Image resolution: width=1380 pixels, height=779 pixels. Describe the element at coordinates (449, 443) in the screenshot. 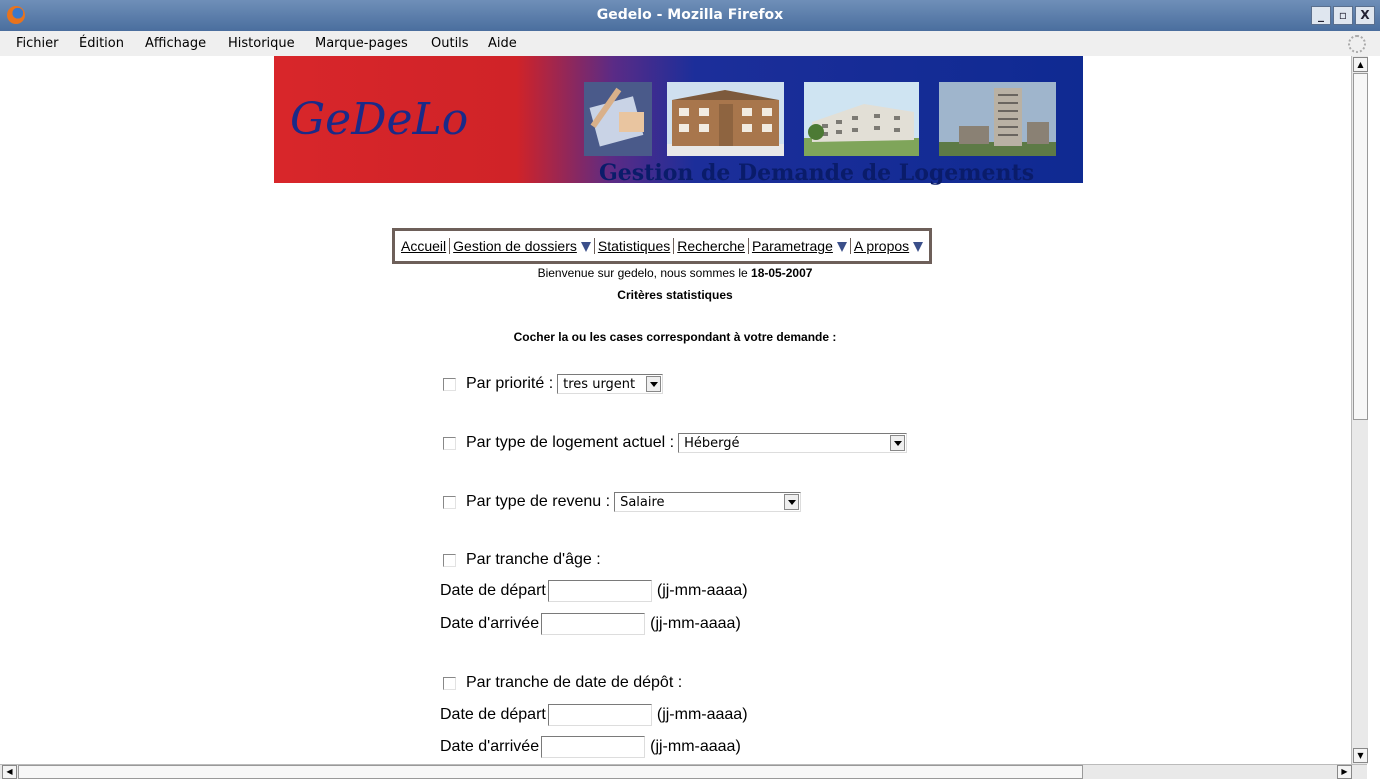

I see `housing-checkbox` at that location.